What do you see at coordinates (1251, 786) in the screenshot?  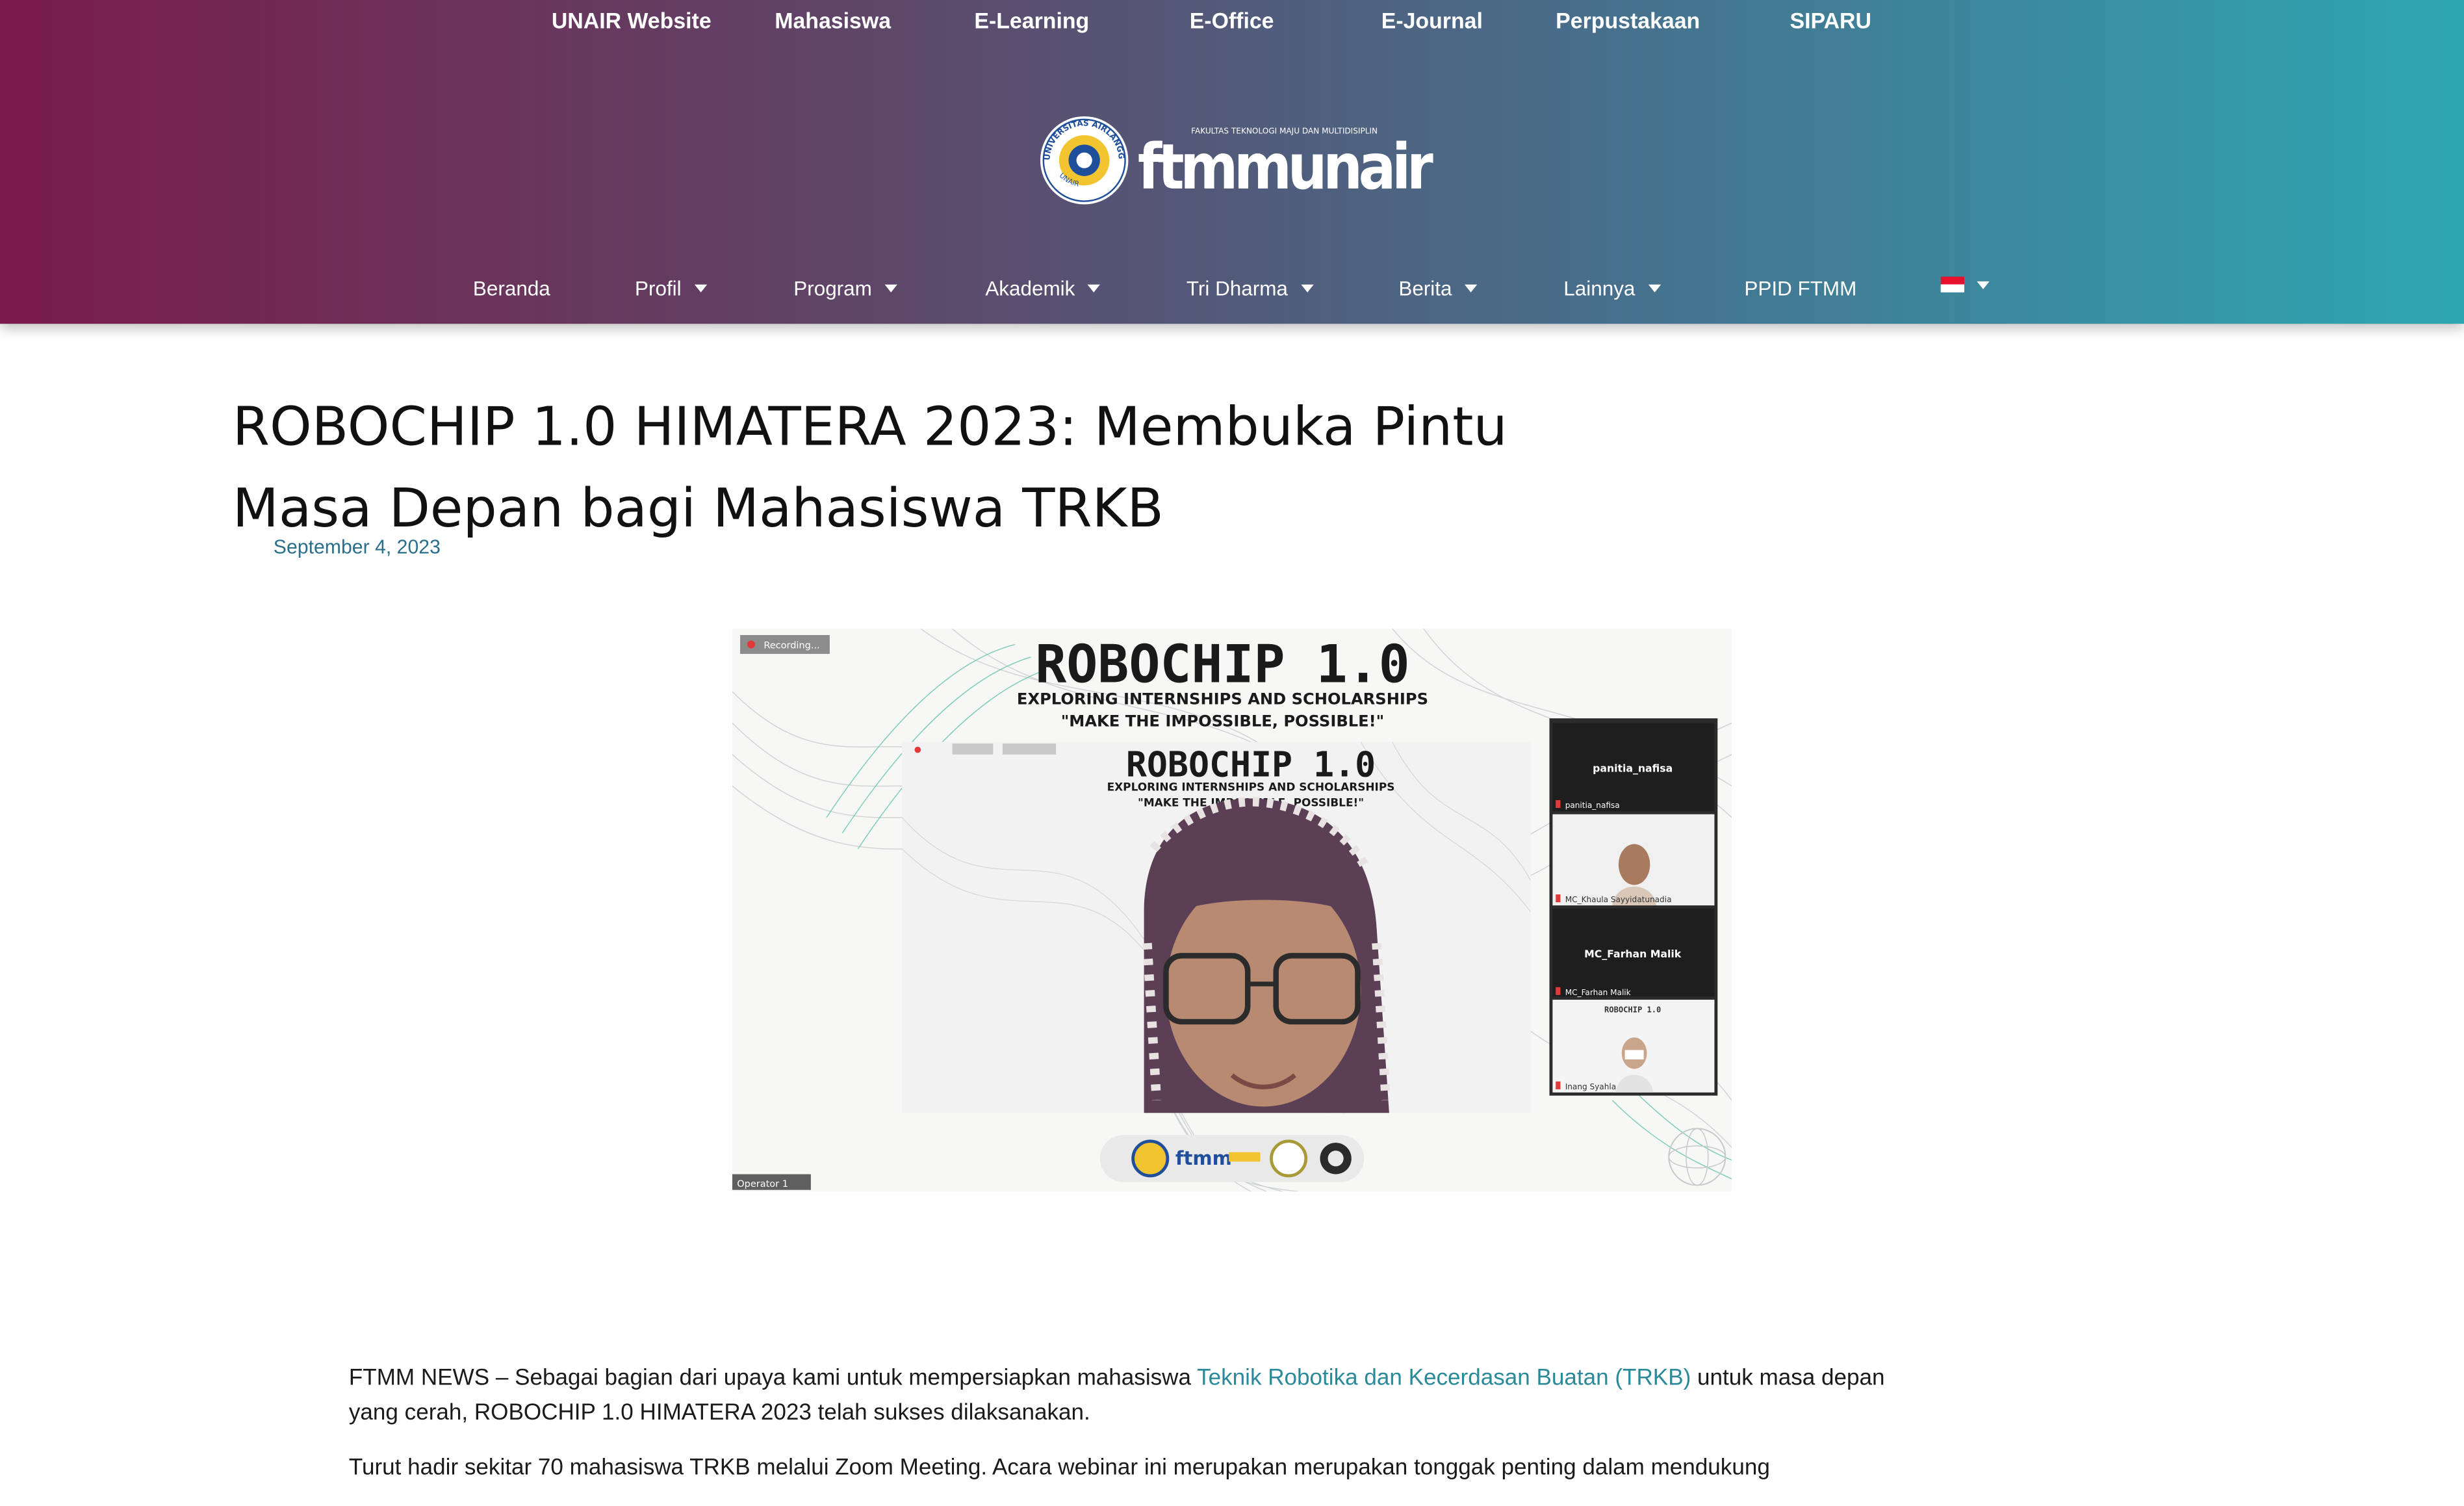 I see `svg-text:EXPLORING INTERNSHIPS AND SCHO: EXPLORING INTERNSHIPS AND SCHOLARSHIPS` at bounding box center [1251, 786].